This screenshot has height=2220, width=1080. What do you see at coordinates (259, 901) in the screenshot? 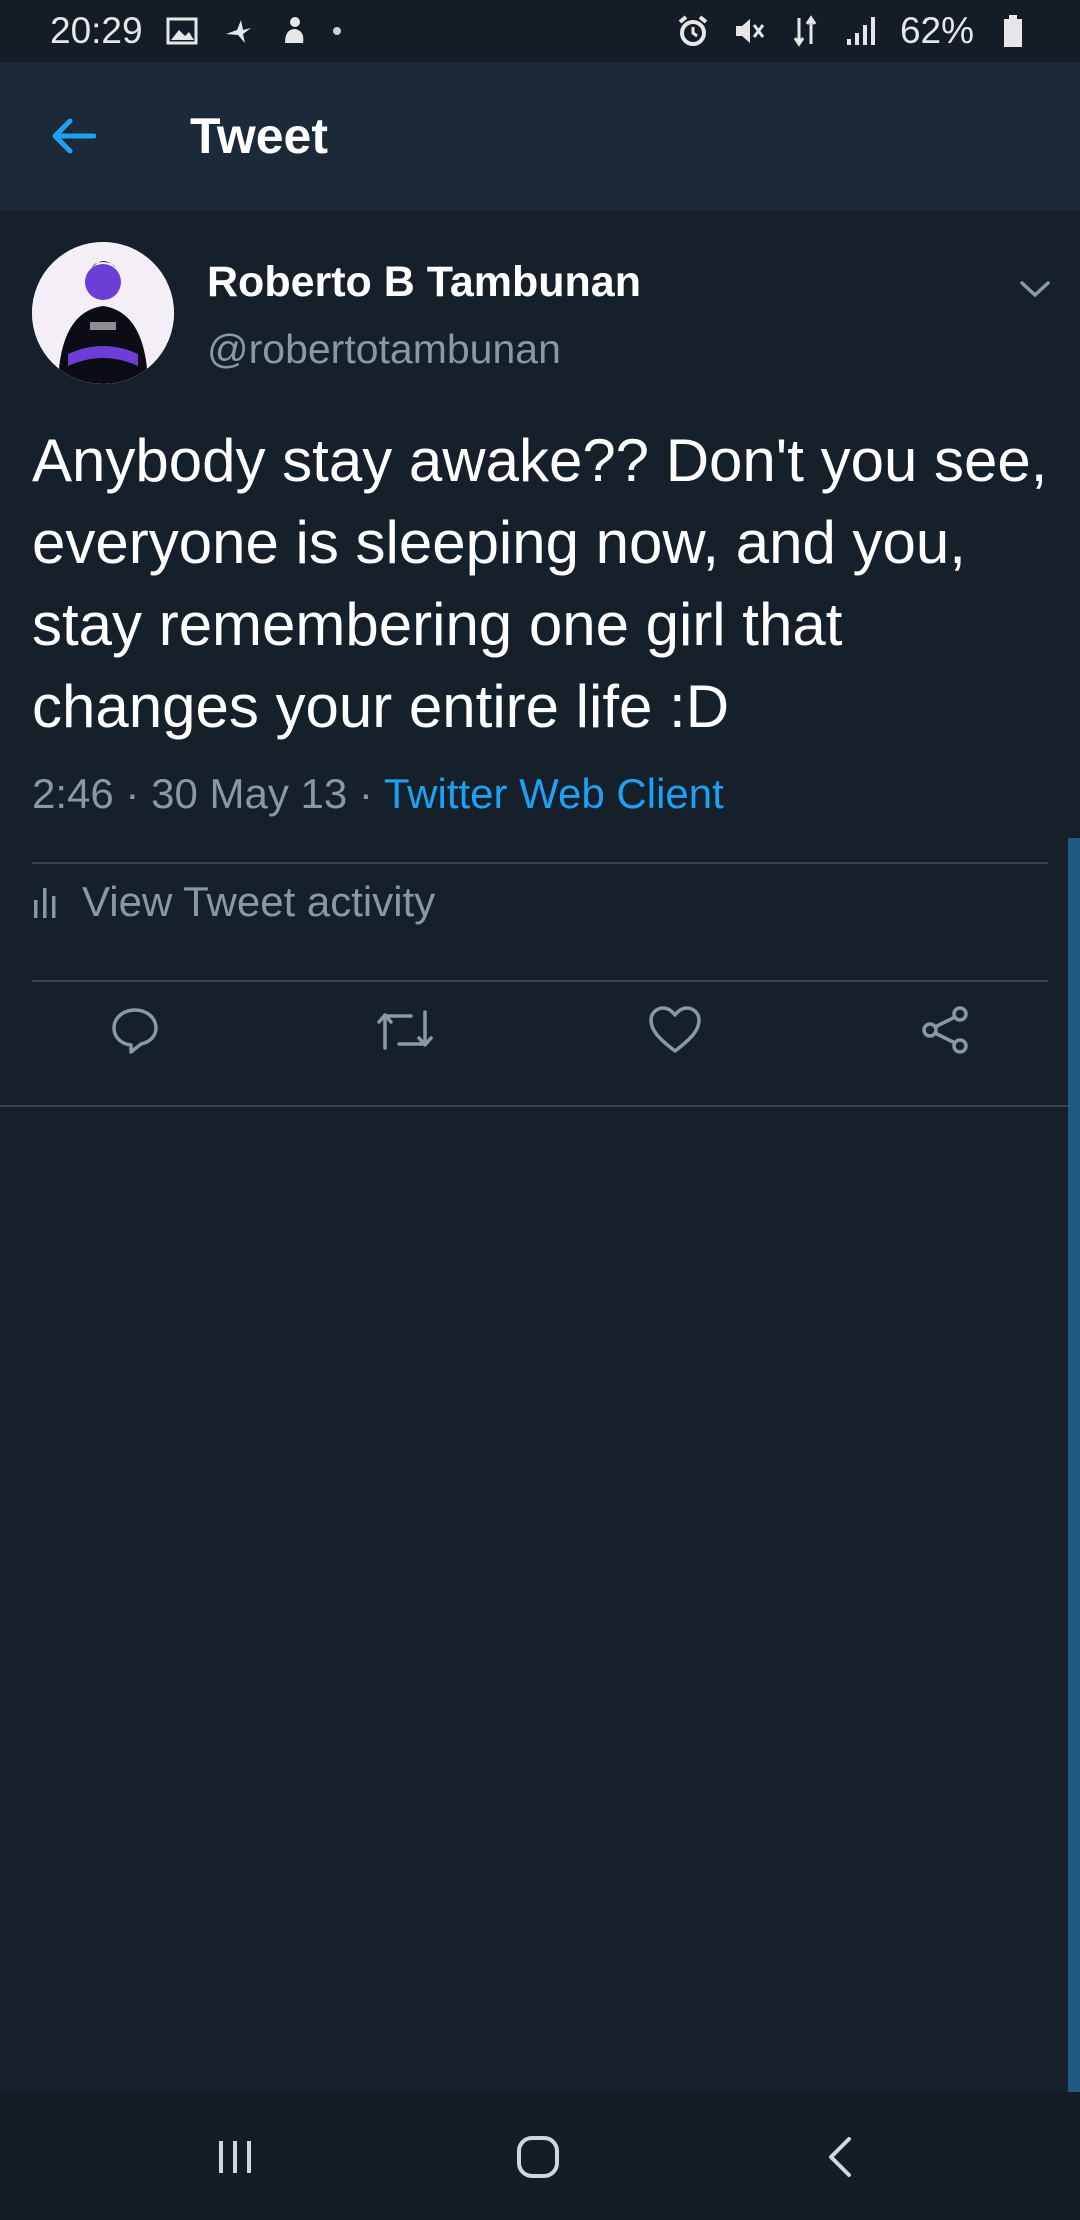
I see `activity-label: View Tweet activity` at bounding box center [259, 901].